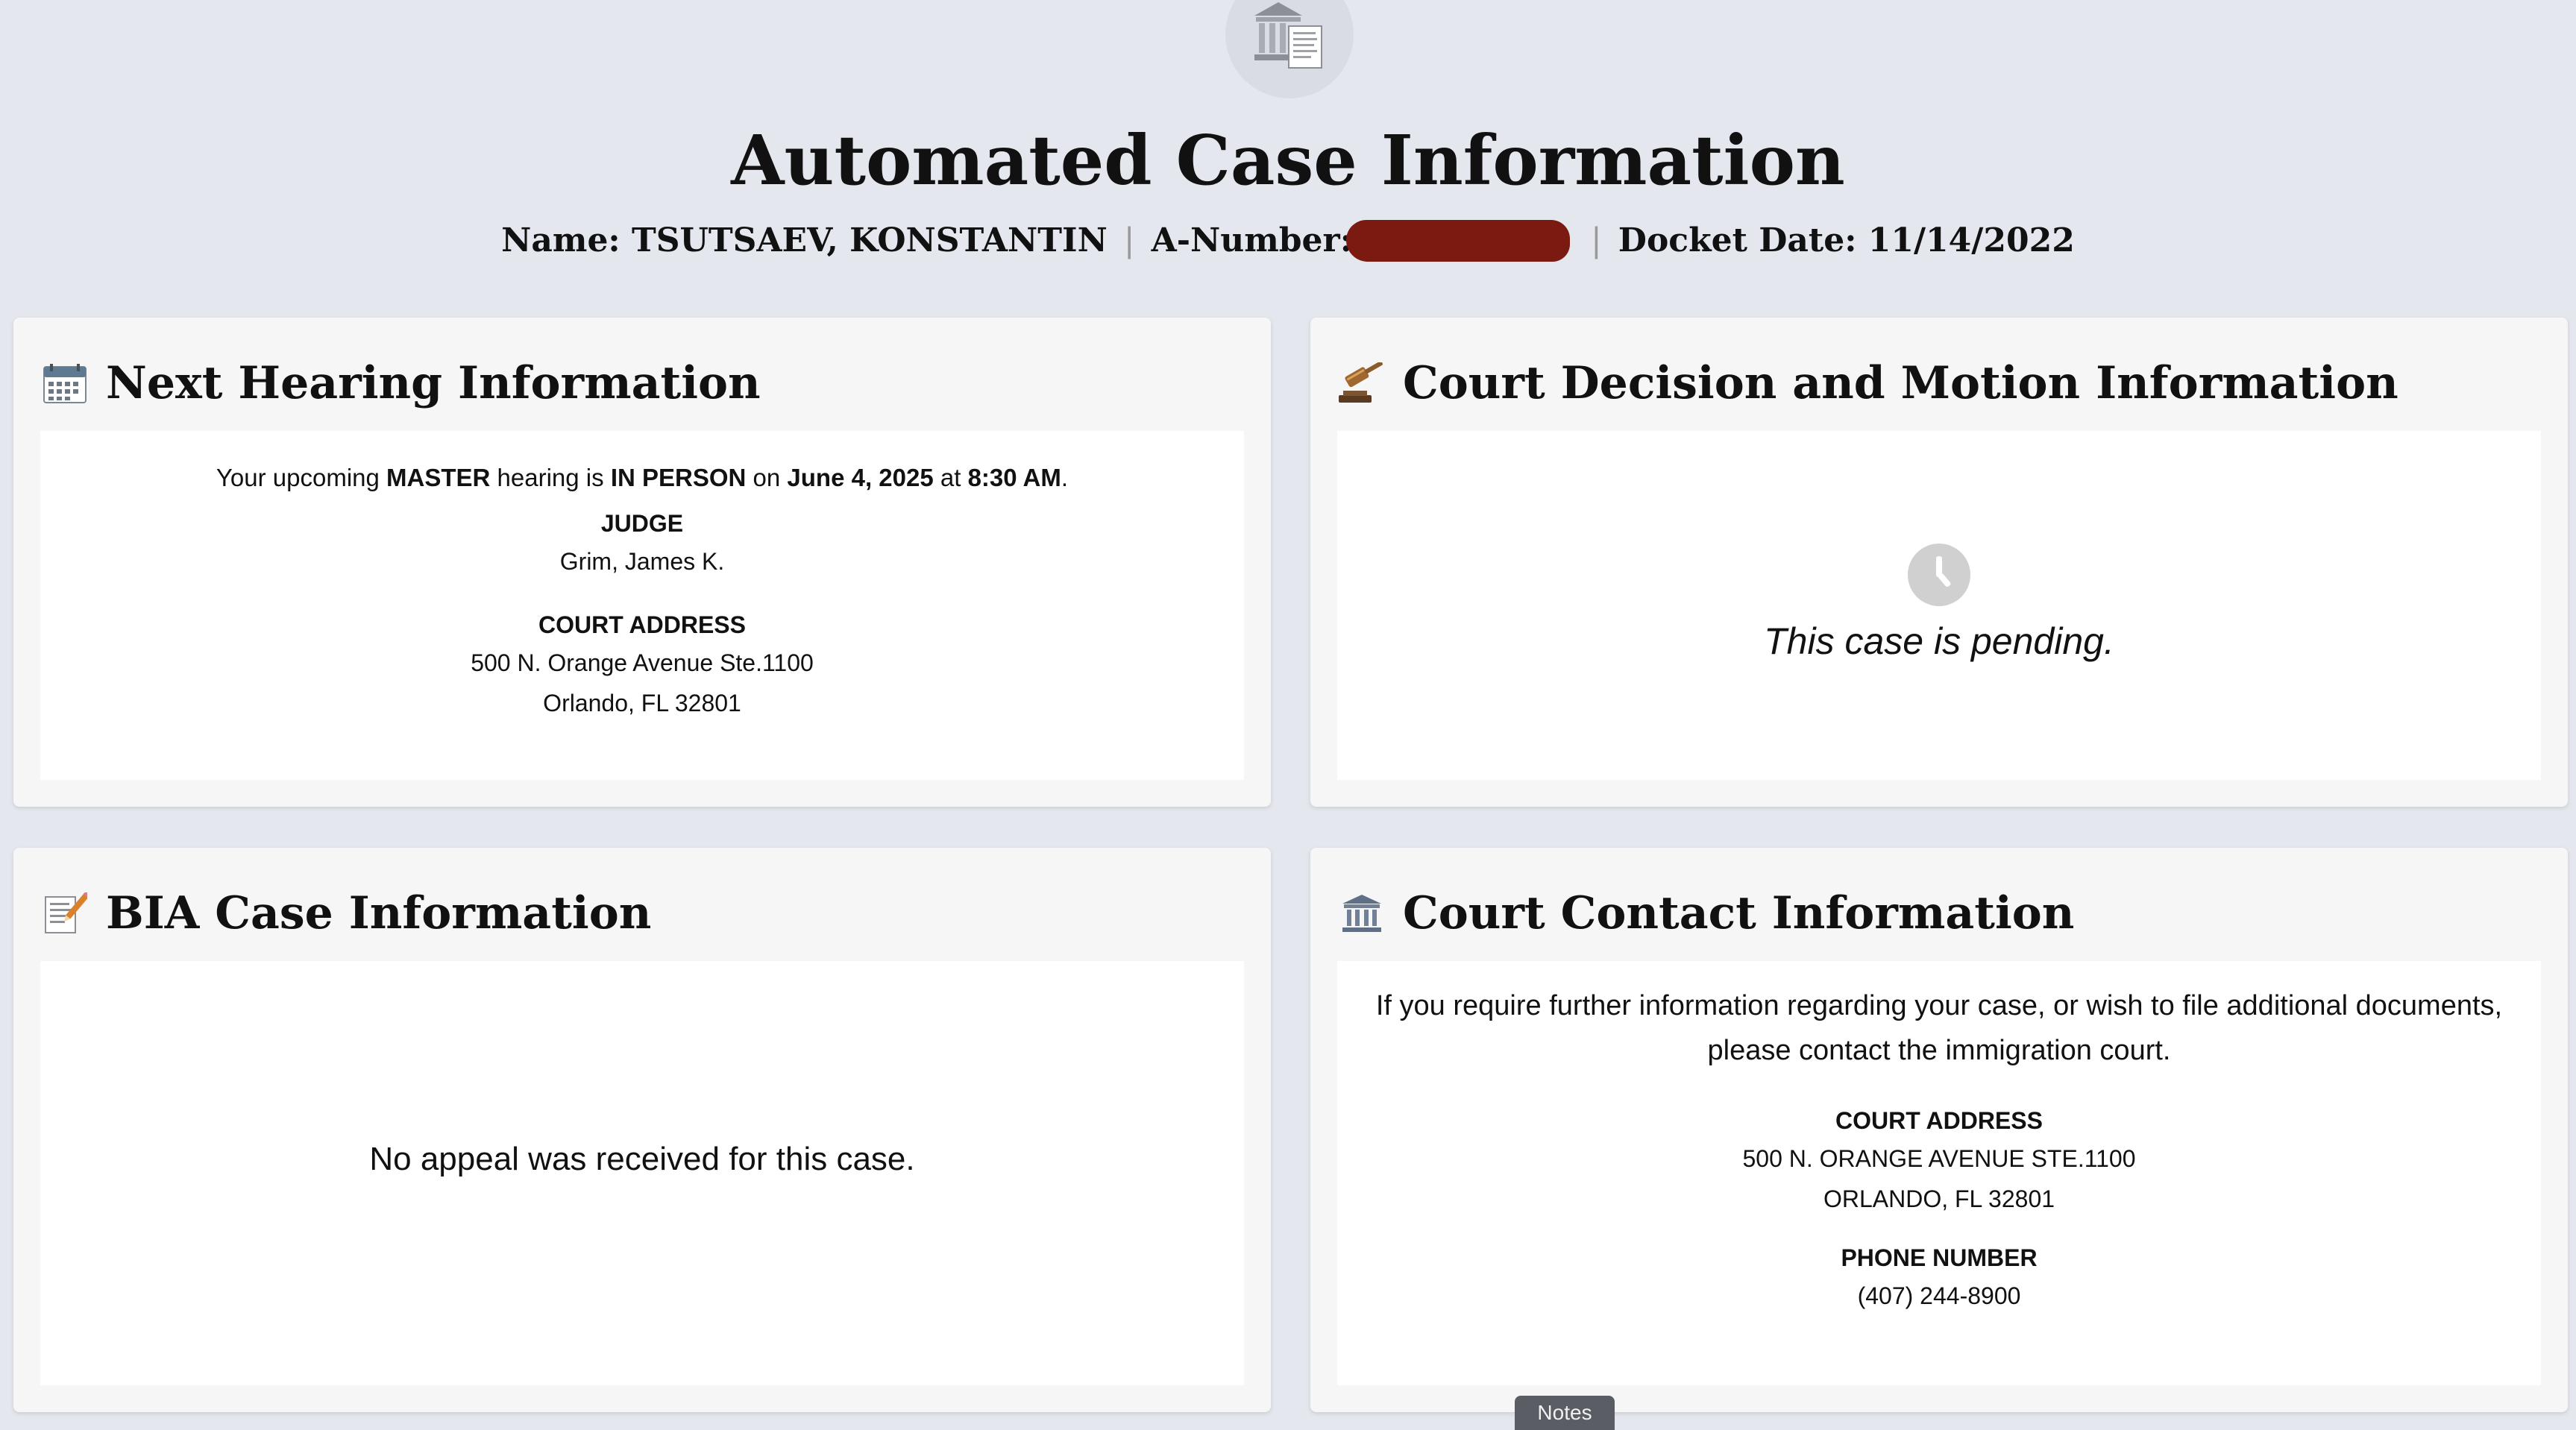  What do you see at coordinates (643, 662) in the screenshot?
I see `address-line: 500 N. Orange Avenue Ste.1100` at bounding box center [643, 662].